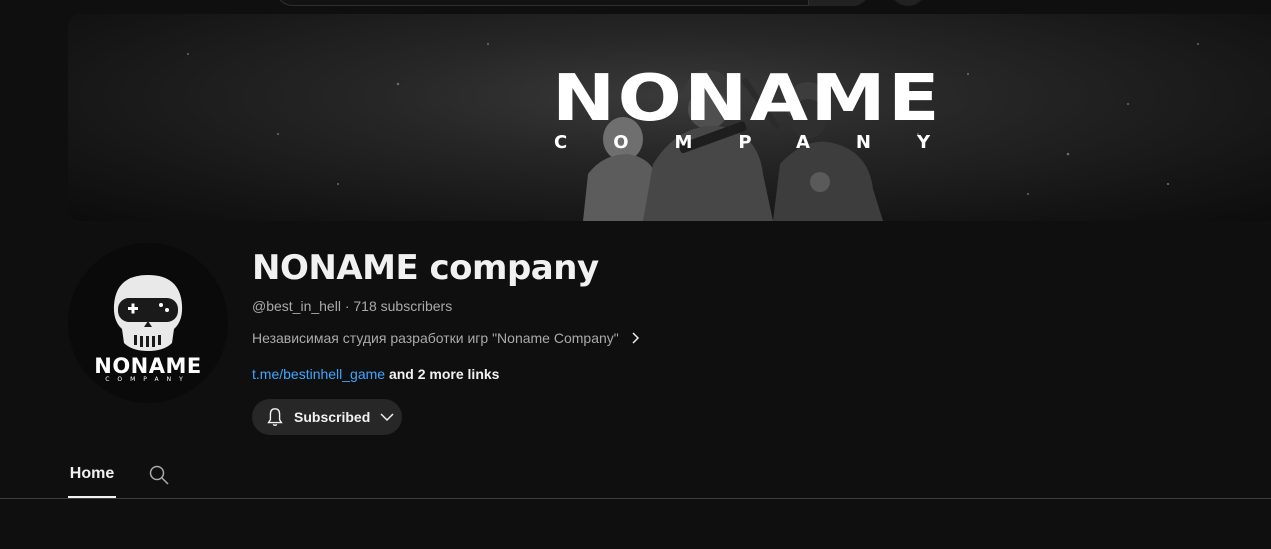 The width and height of the screenshot is (1271, 549). I want to click on channel-name: NONAME company, so click(425, 268).